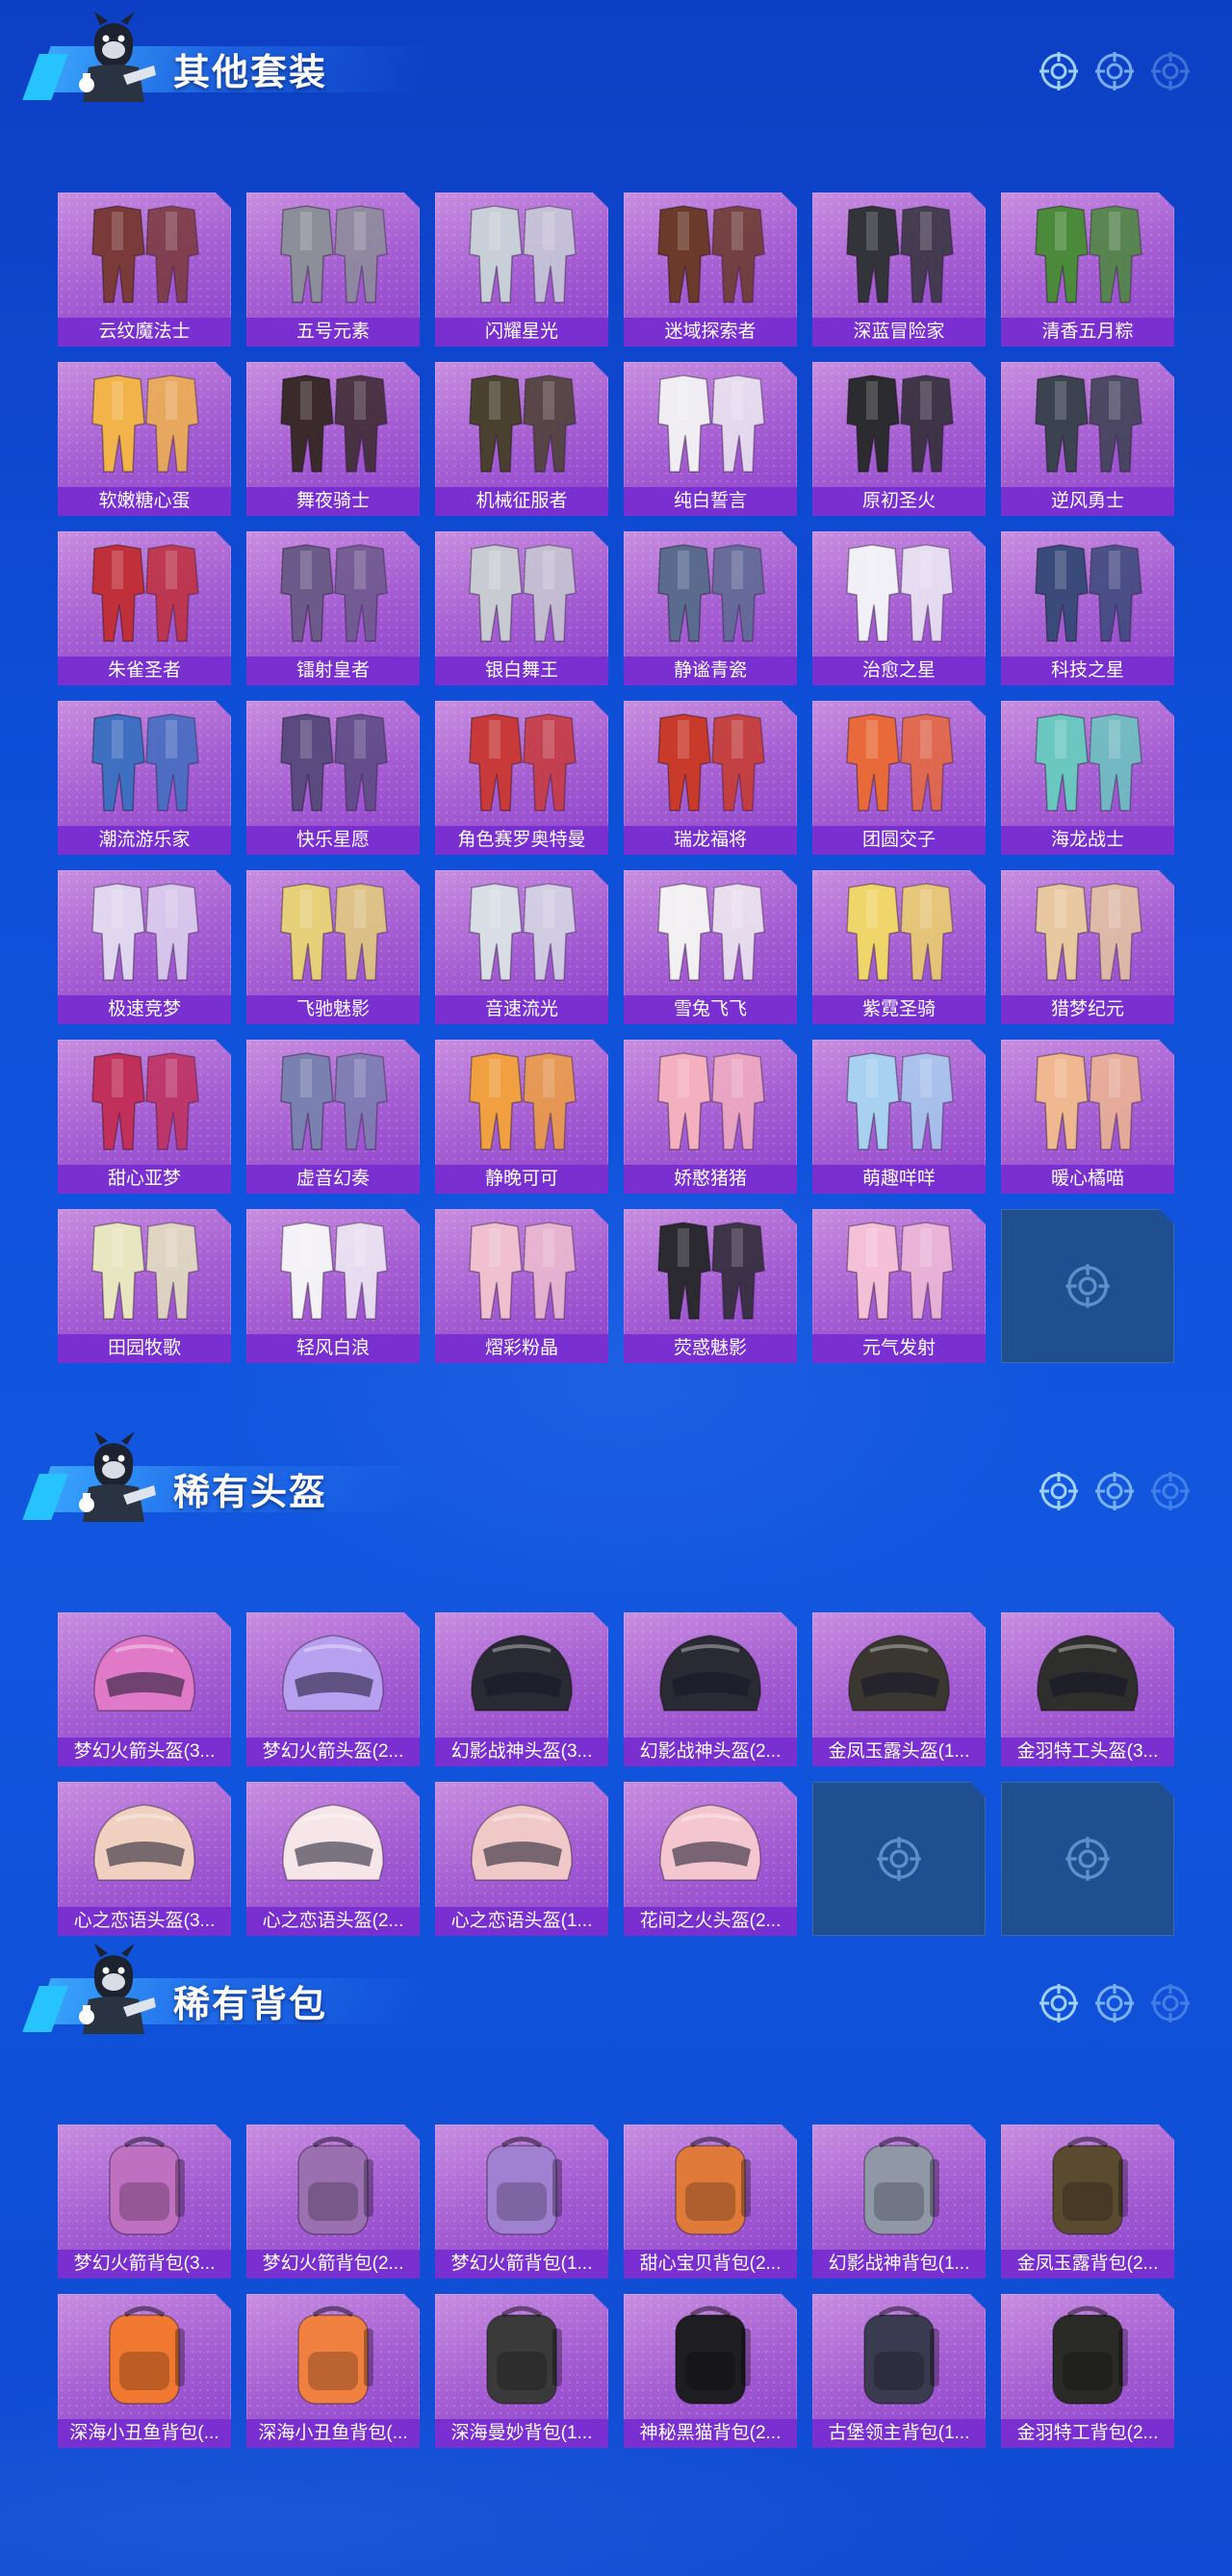 Image resolution: width=1232 pixels, height=2576 pixels. Describe the element at coordinates (710, 778) in the screenshot. I see `suit-card: 瑞龙福将` at that location.